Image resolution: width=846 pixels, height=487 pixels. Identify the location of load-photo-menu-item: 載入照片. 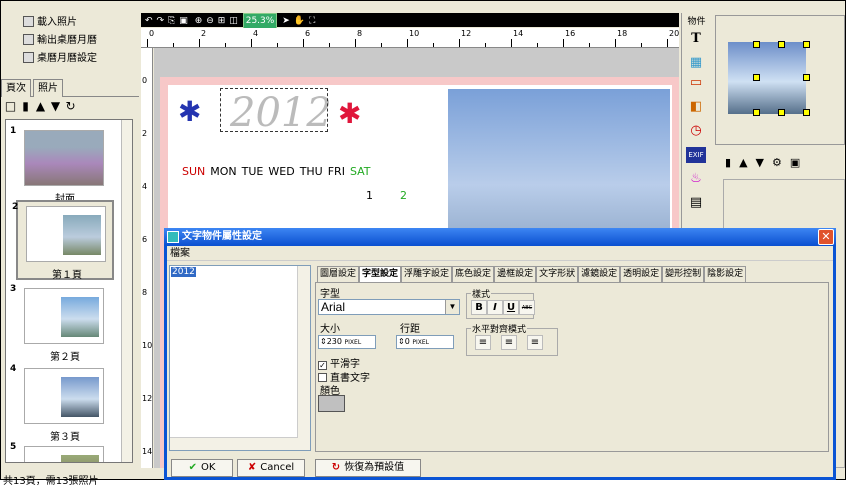
(78, 23).